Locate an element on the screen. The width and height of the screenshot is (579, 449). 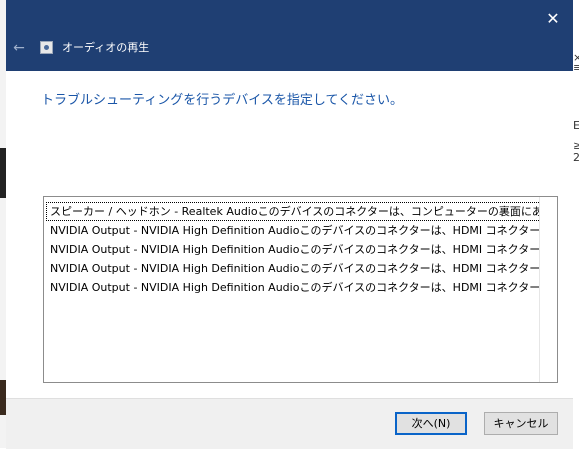
list-scrollbar is located at coordinates (548, 289).